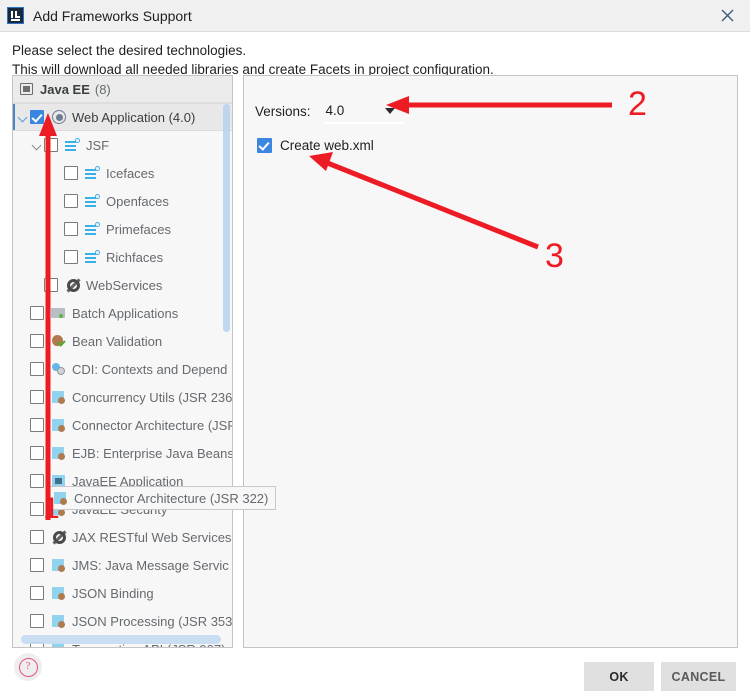 The image size is (750, 699). Describe the element at coordinates (226, 218) in the screenshot. I see `tree-vertical-scrollbar` at that location.